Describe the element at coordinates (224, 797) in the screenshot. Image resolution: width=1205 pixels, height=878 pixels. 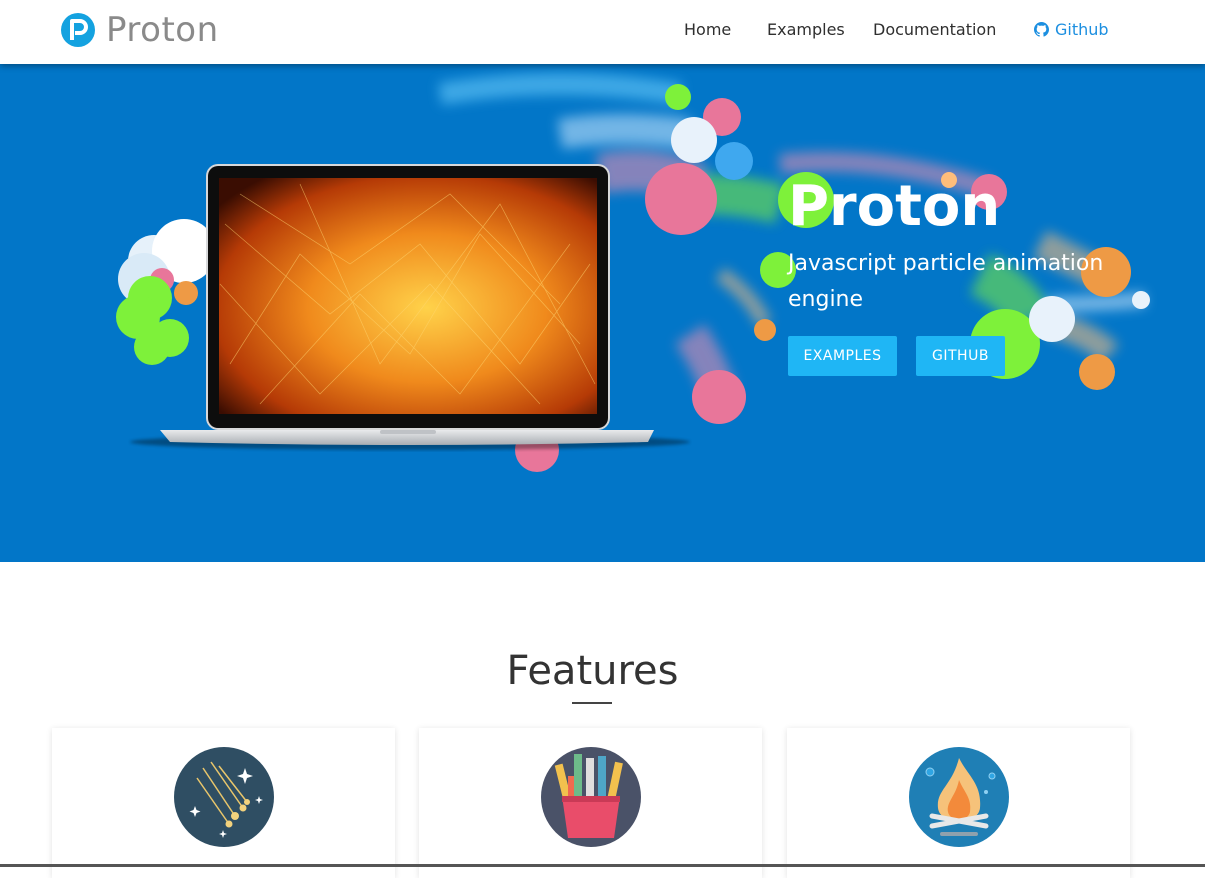
I see `meteor-shower-icon` at that location.